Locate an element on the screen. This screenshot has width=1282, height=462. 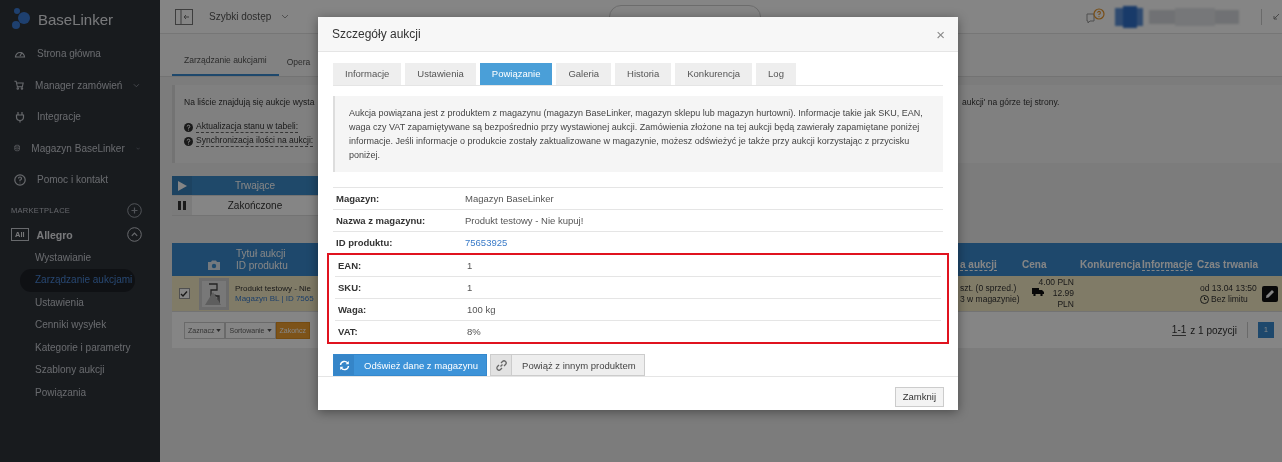
product-id-link: Magazyn BL | ID 7565 is located at coordinates (274, 298).